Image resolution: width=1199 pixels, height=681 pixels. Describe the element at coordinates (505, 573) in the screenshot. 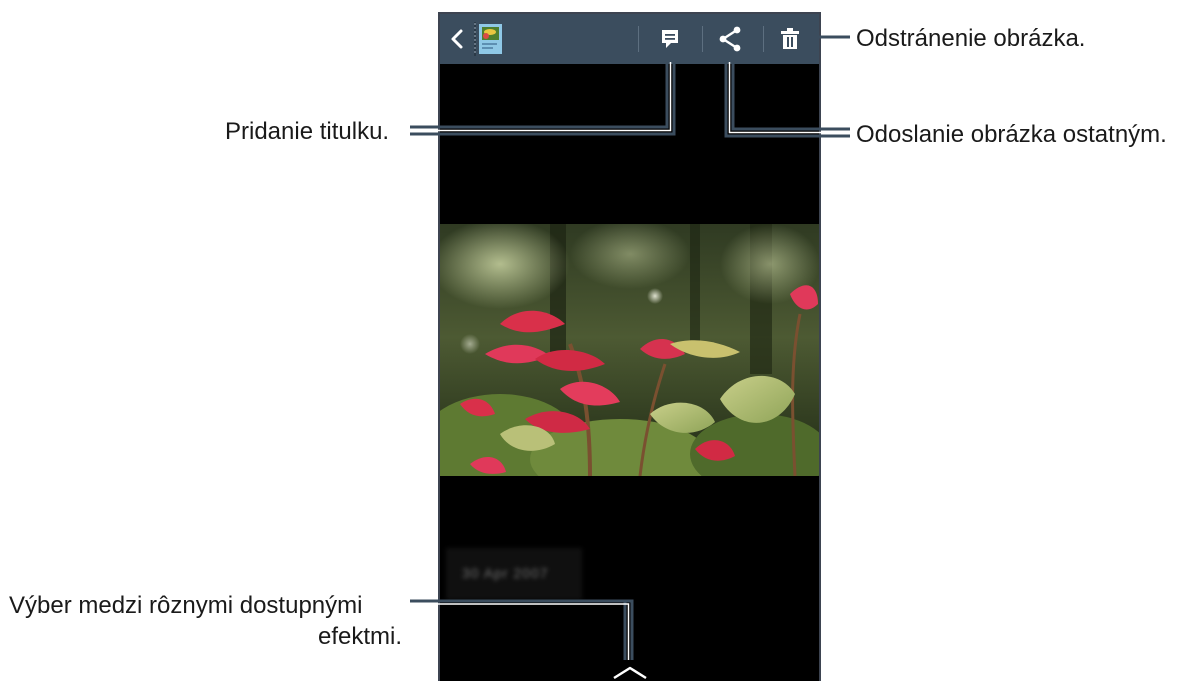

I see `photo-date-text: 30 Apr 2007` at that location.